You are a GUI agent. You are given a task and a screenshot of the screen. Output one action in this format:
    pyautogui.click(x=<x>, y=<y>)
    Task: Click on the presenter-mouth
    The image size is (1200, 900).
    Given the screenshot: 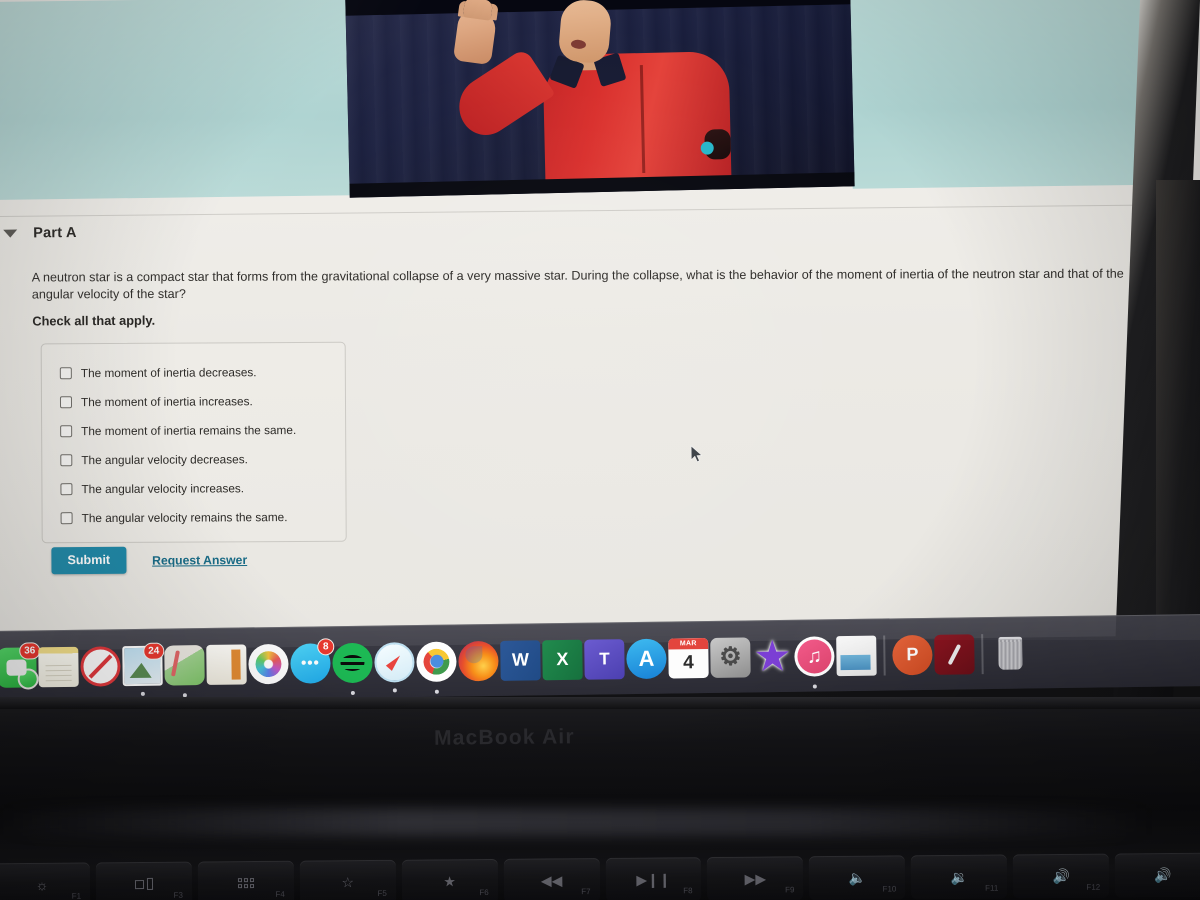 What is the action you would take?
    pyautogui.click(x=578, y=44)
    